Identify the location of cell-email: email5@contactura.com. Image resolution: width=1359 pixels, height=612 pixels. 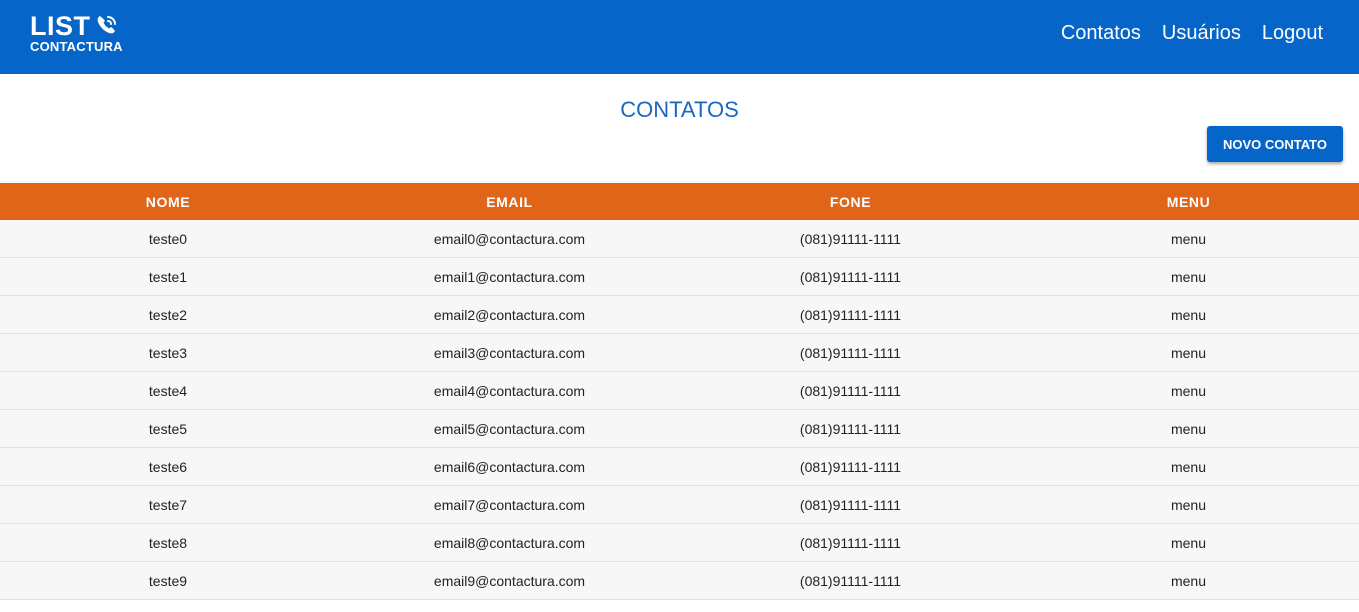
(509, 428).